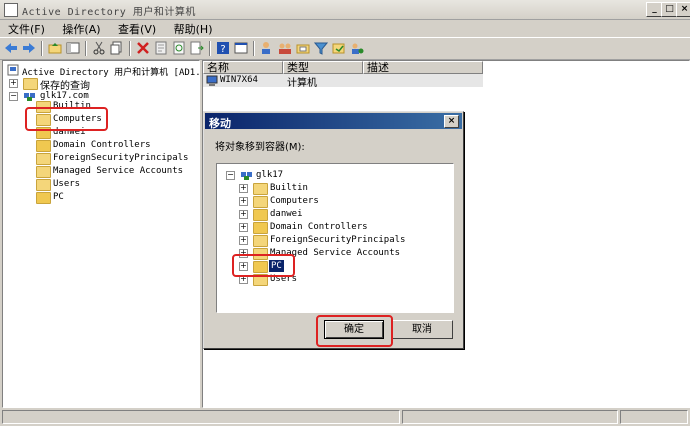 This screenshot has height=426, width=690. What do you see at coordinates (335, 266) in the screenshot?
I see `container-item-pc-selected: + PC` at bounding box center [335, 266].